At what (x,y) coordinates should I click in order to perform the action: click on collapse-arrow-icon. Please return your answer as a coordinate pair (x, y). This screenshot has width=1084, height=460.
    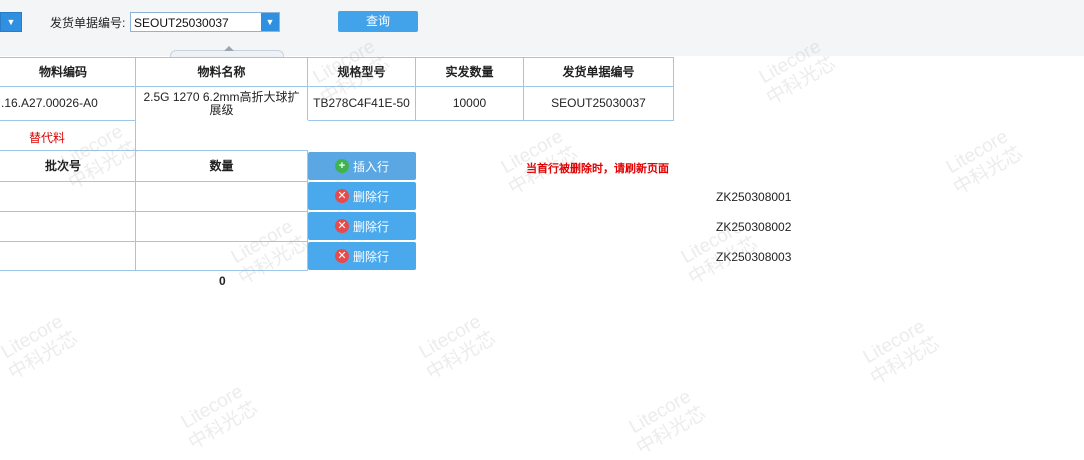
    Looking at the image, I should click on (229, 48).